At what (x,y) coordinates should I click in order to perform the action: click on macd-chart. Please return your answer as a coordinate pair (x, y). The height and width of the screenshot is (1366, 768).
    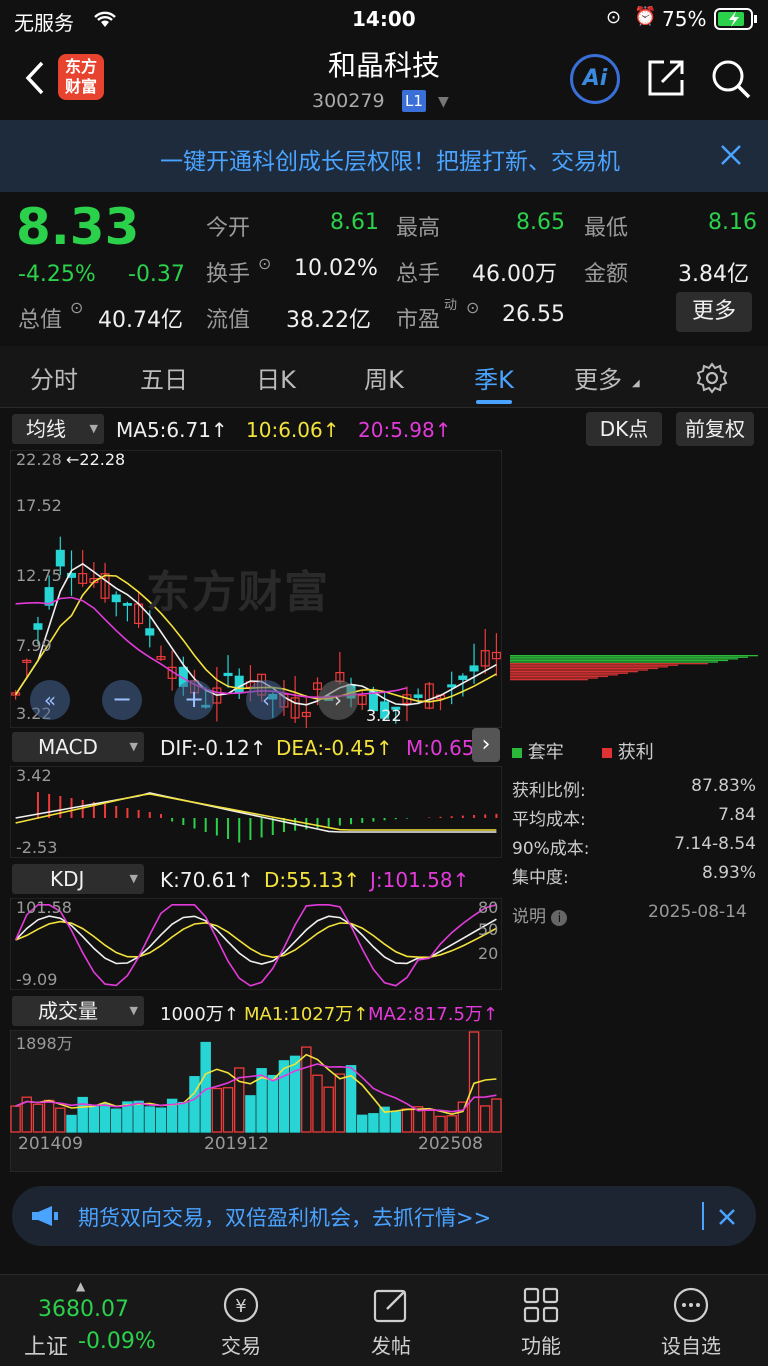
    Looking at the image, I should click on (256, 812).